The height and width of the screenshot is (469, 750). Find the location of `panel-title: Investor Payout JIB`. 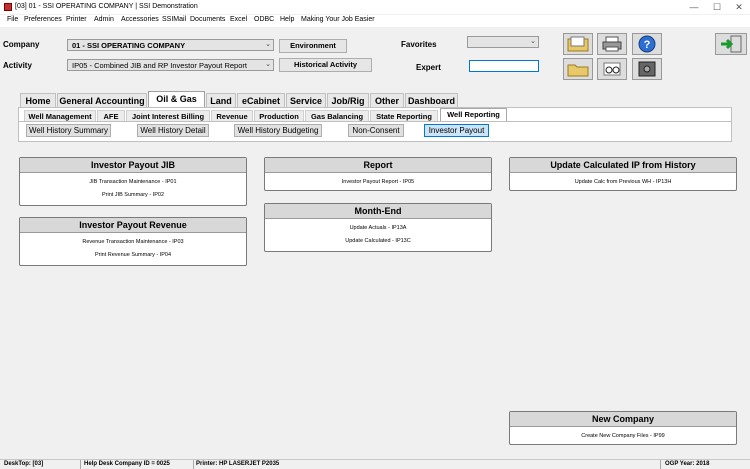

panel-title: Investor Payout JIB is located at coordinates (133, 165).